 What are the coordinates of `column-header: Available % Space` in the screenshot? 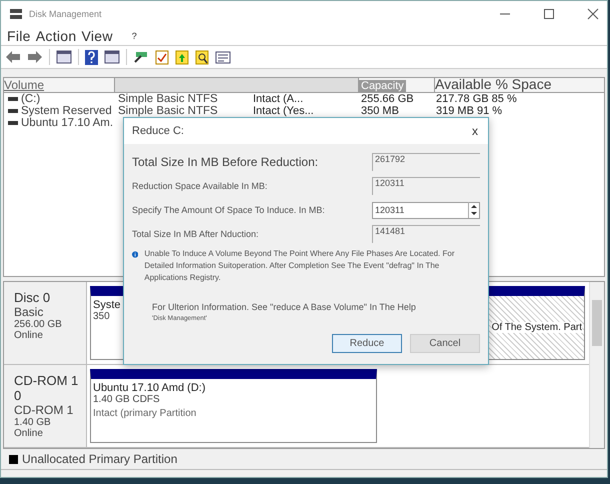 It's located at (495, 85).